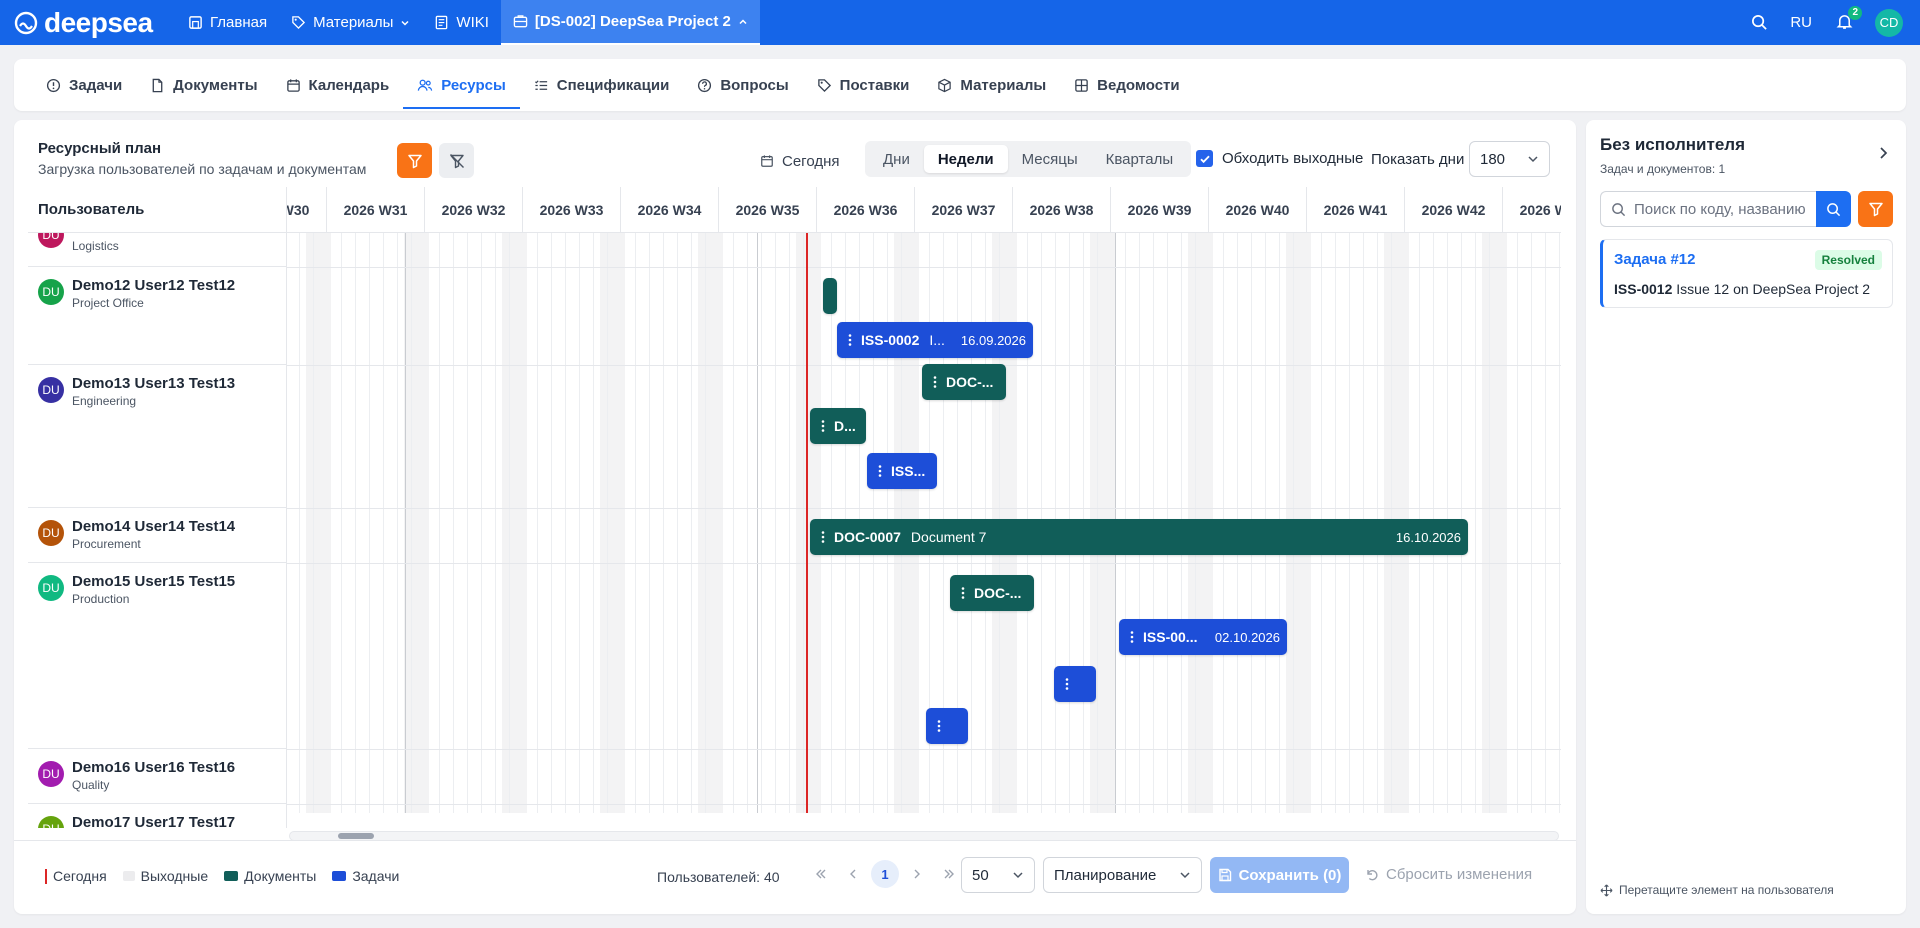 The height and width of the screenshot is (928, 1920). Describe the element at coordinates (1050, 159) in the screenshot. I see `scale-months: Месяцы` at that location.